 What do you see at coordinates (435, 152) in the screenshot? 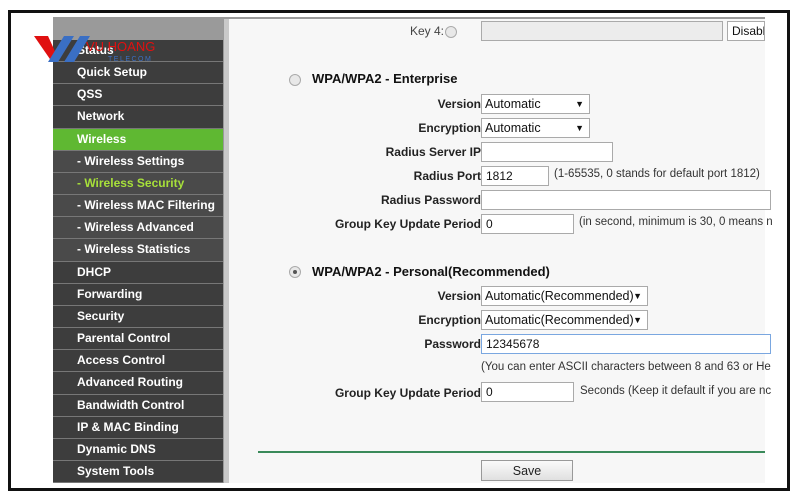
I see `radius-ip-label: Radius Server IP:` at bounding box center [435, 152].